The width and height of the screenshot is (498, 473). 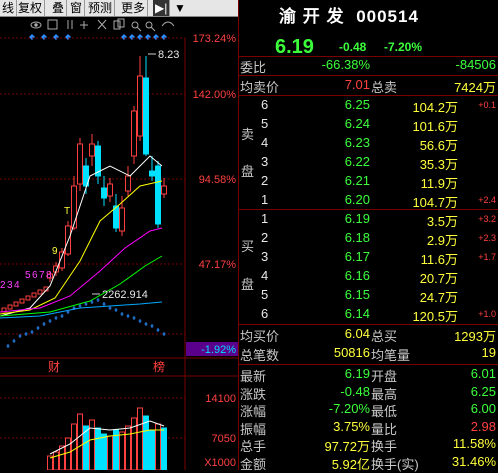 I want to click on pct-label-2: 142.00%, so click(x=215, y=95).